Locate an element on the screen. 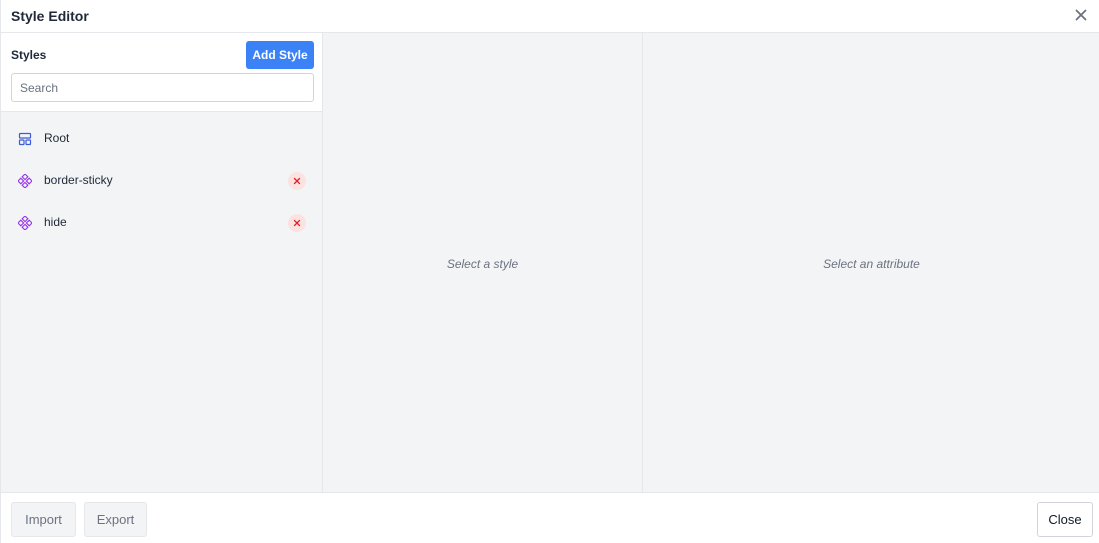  dialog-header: Style Editor is located at coordinates (550, 16).